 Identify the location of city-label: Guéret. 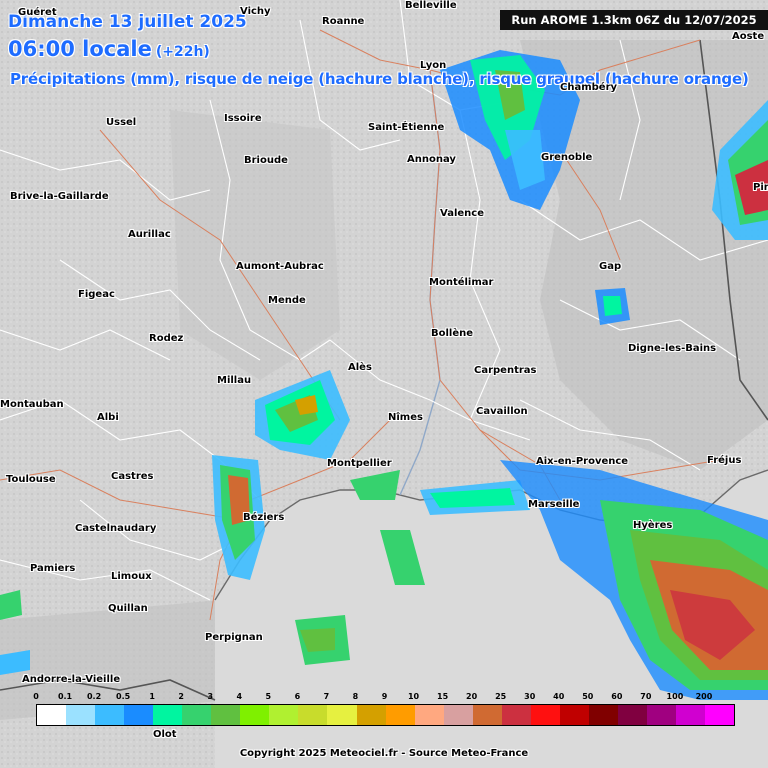
(37, 12).